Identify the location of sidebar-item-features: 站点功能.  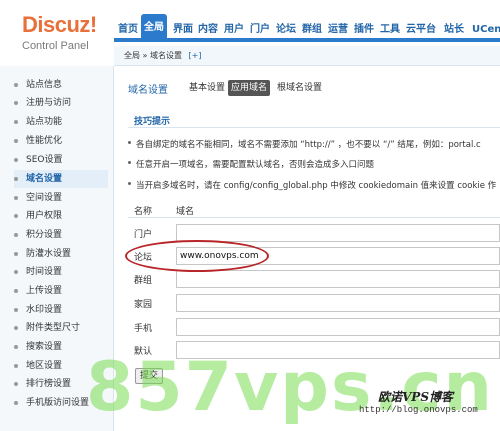
(61, 122).